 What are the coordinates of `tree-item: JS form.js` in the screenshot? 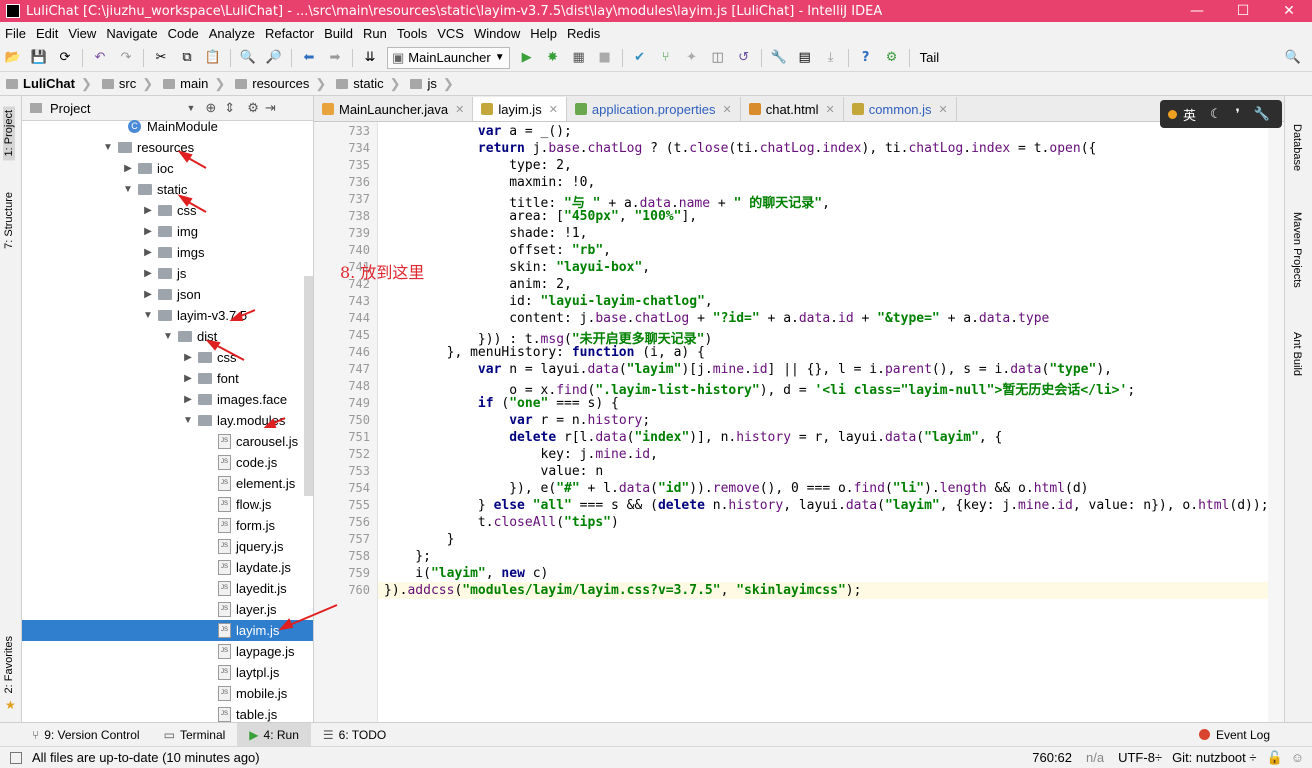 It's located at (238, 525).